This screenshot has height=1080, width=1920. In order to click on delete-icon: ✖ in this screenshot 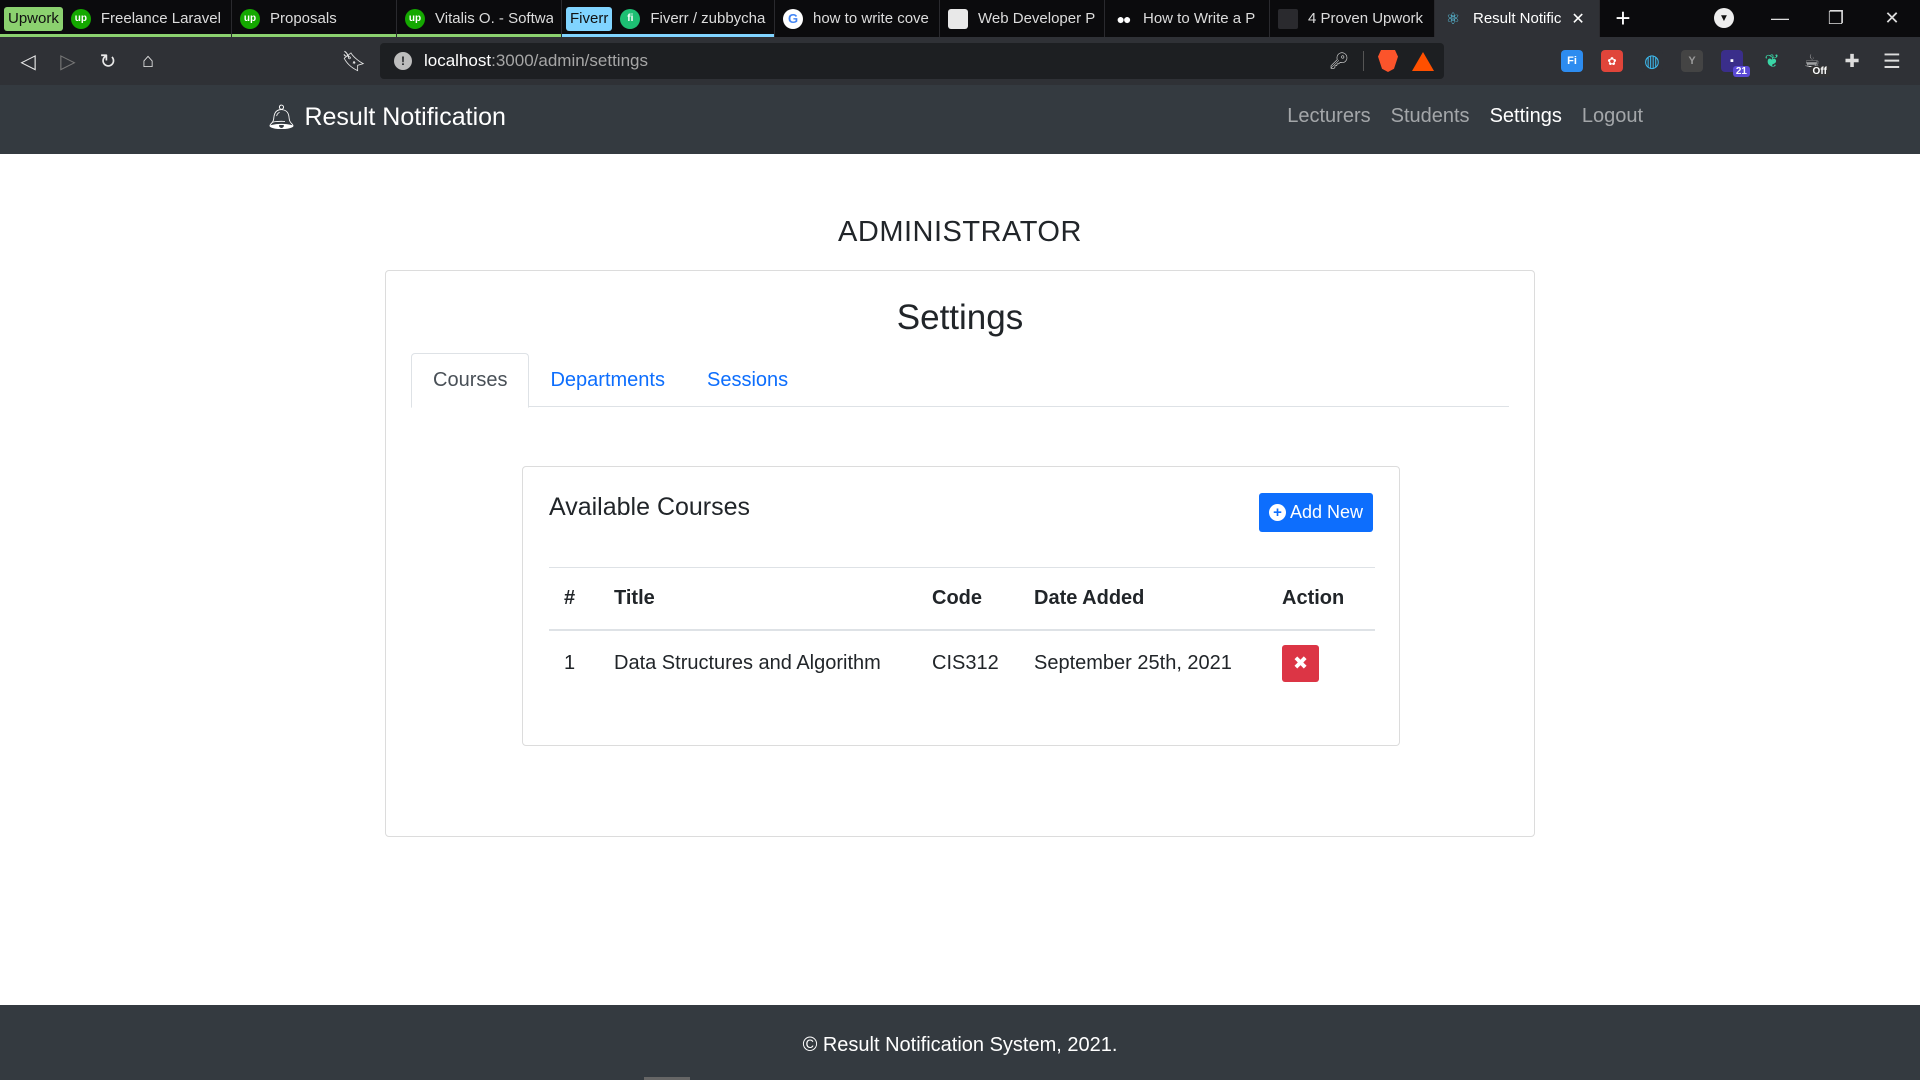, I will do `click(1300, 662)`.